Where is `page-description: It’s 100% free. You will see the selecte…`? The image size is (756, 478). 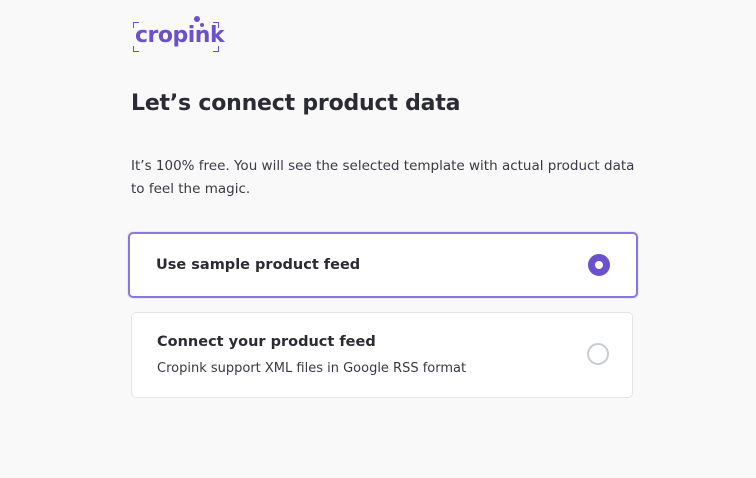
page-description: It’s 100% free. You will see the selecte… is located at coordinates (383, 177).